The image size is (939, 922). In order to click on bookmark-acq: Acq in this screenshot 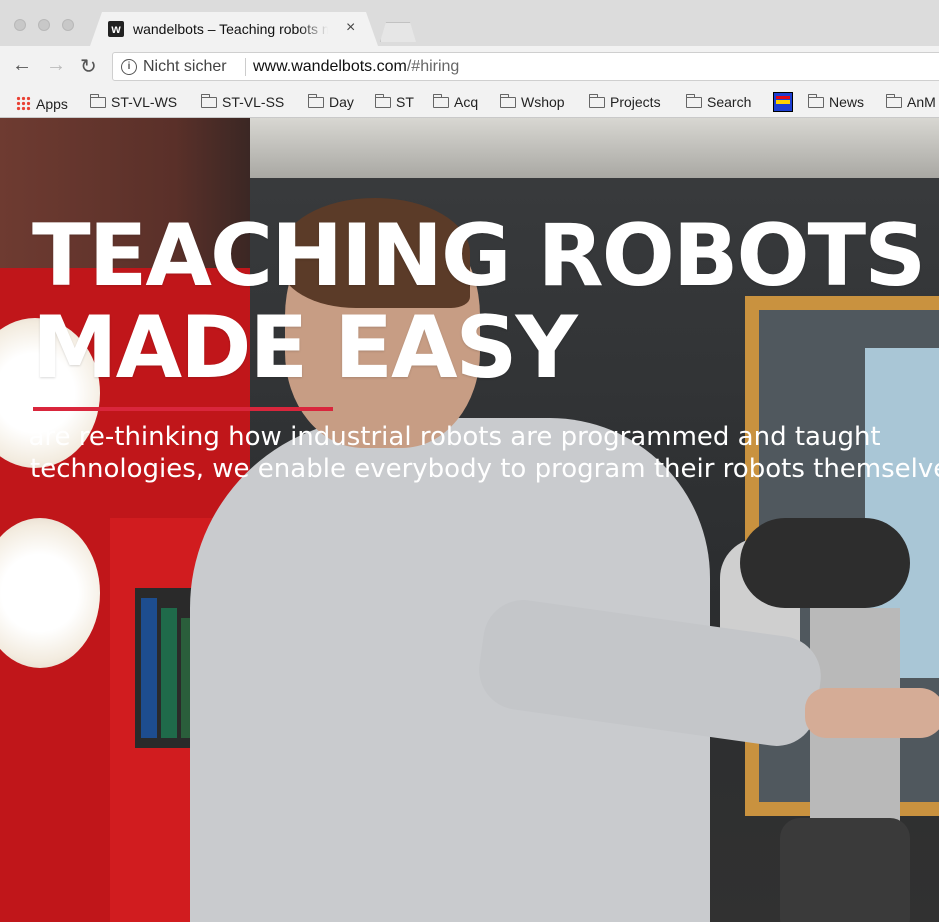, I will do `click(455, 102)`.